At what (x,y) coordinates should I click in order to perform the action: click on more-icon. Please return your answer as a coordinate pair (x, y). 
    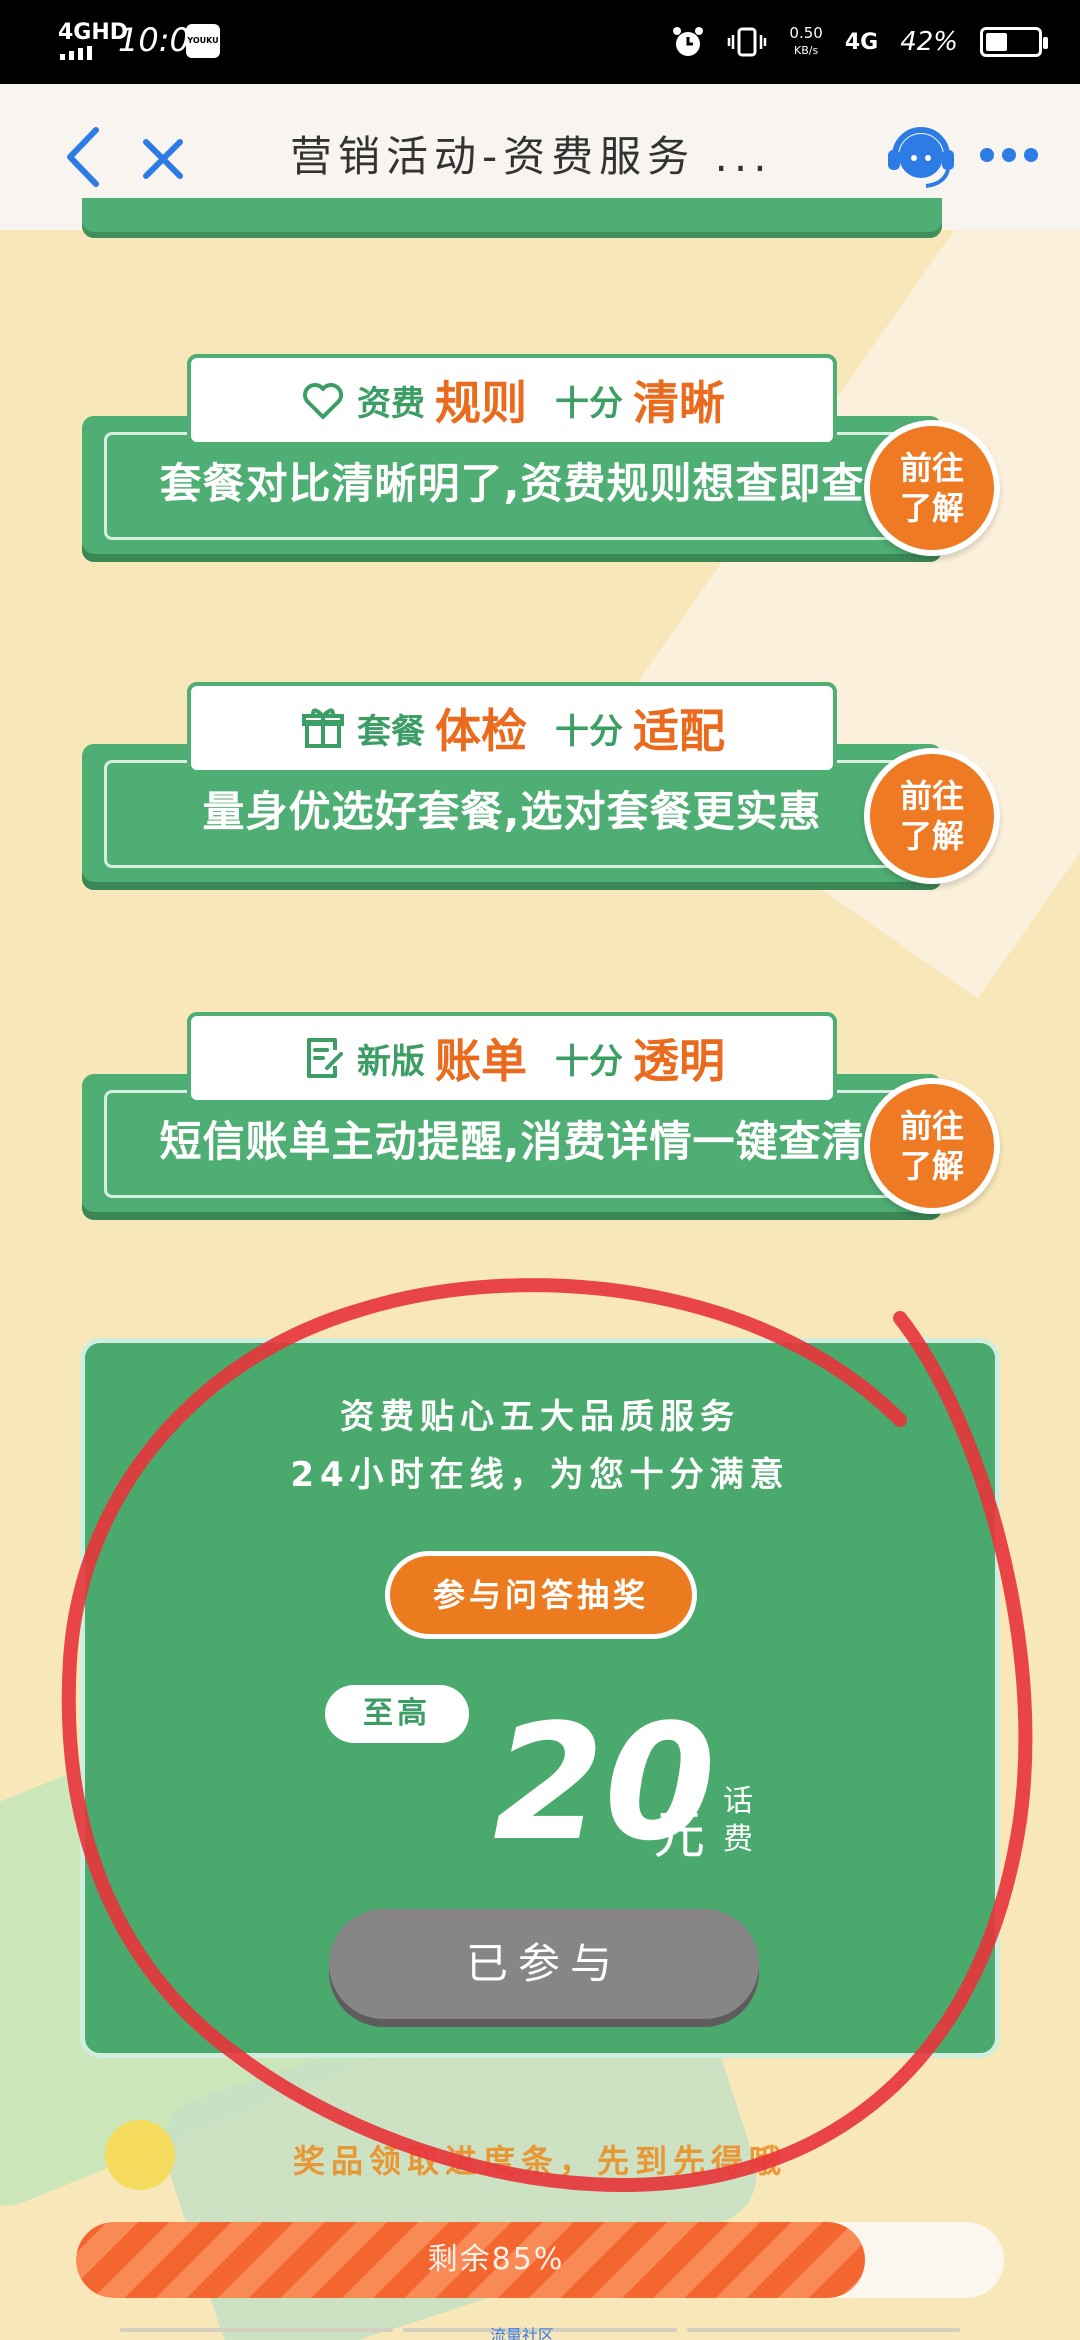
    Looking at the image, I should click on (1009, 155).